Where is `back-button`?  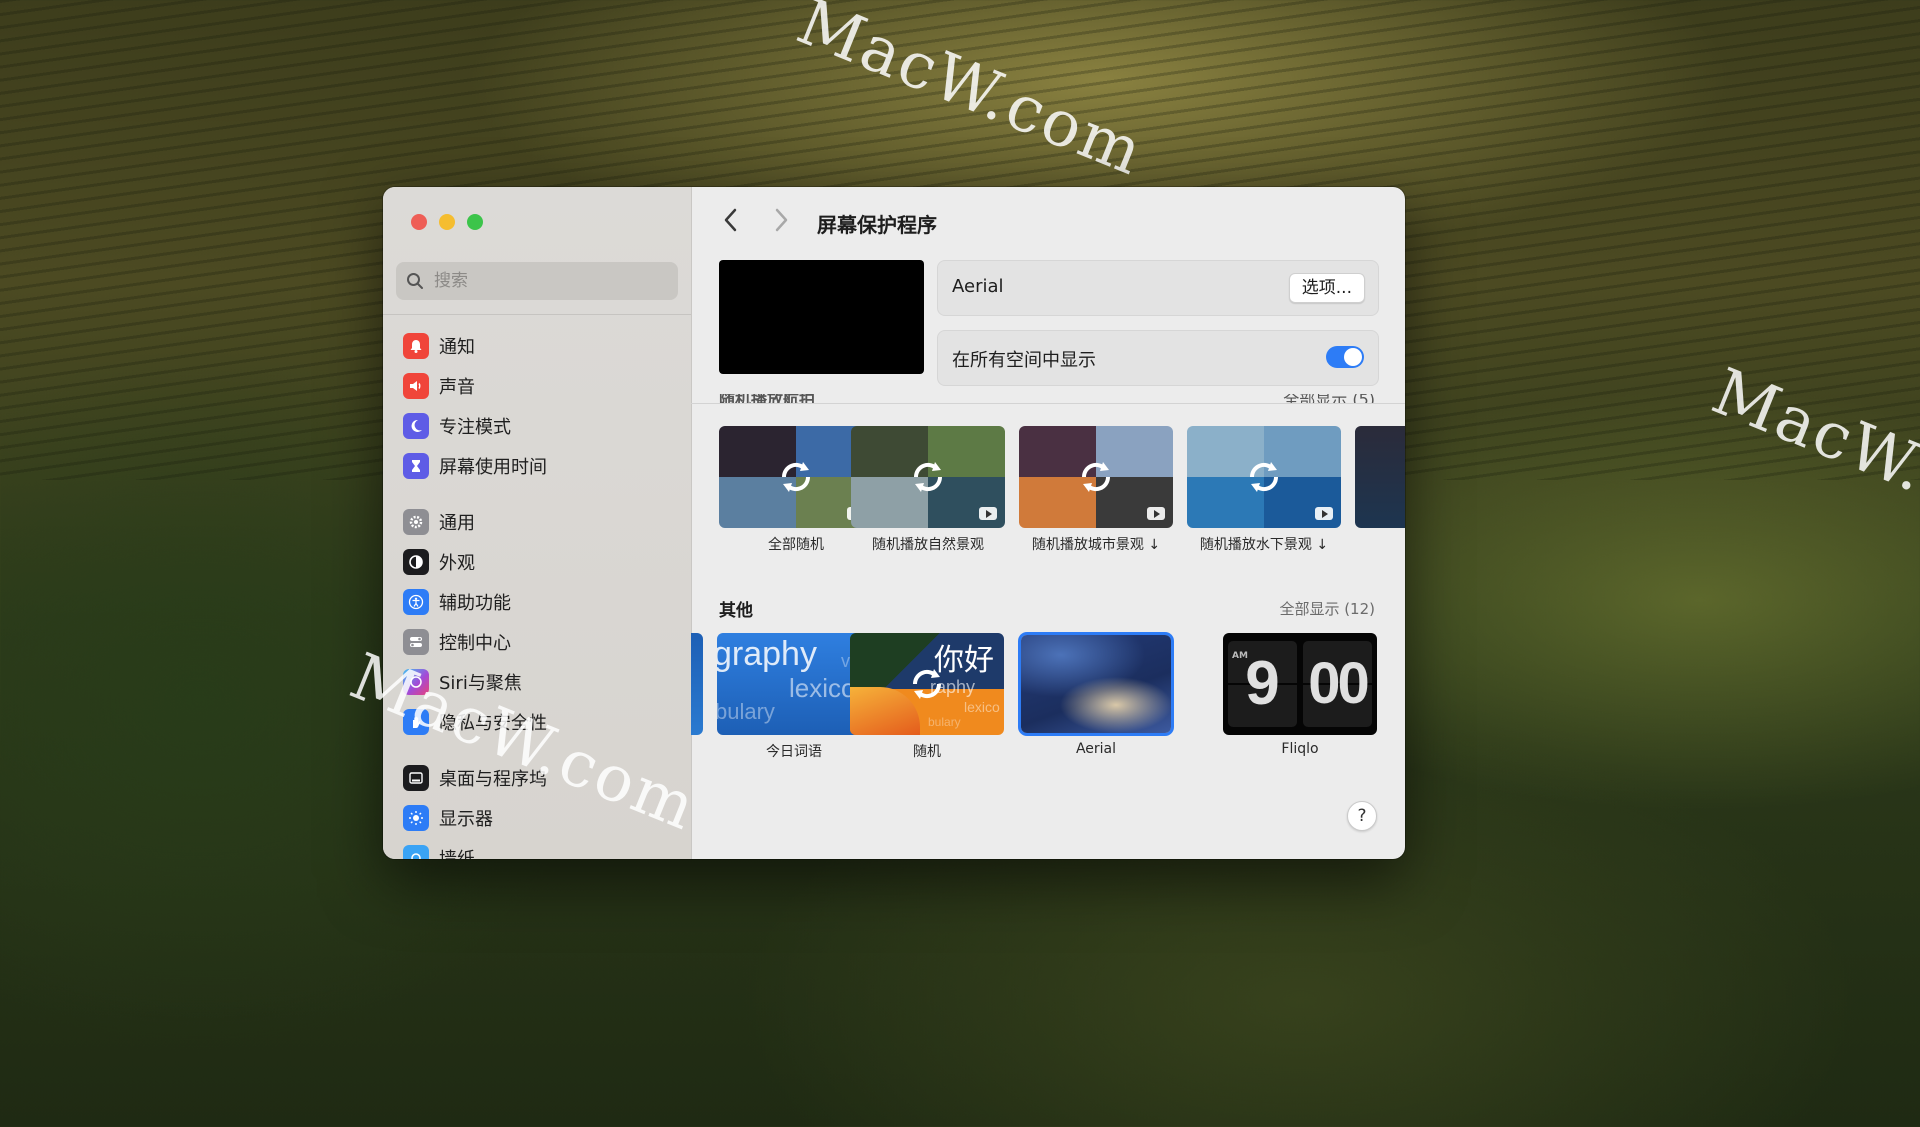 back-button is located at coordinates (731, 223).